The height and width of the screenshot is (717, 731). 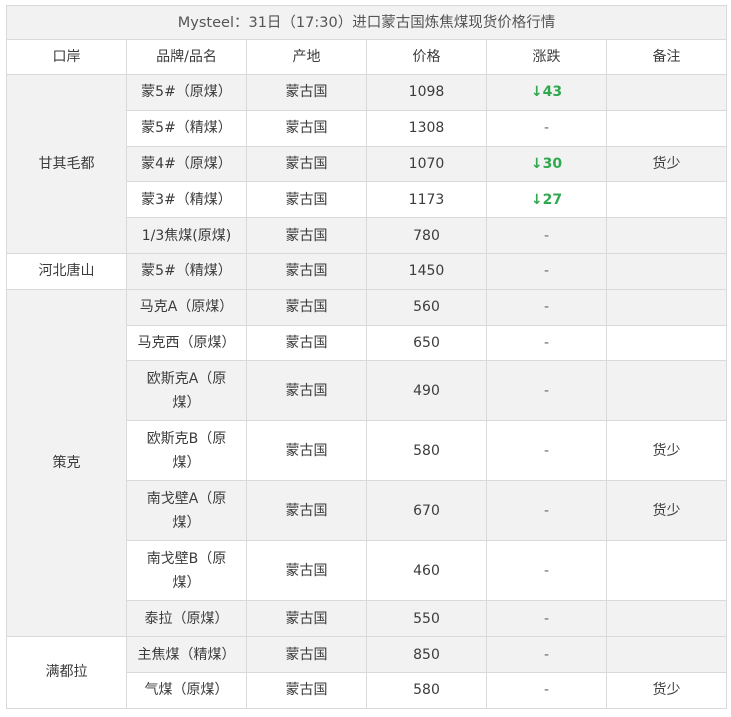 What do you see at coordinates (426, 164) in the screenshot?
I see `price-cell: 1070` at bounding box center [426, 164].